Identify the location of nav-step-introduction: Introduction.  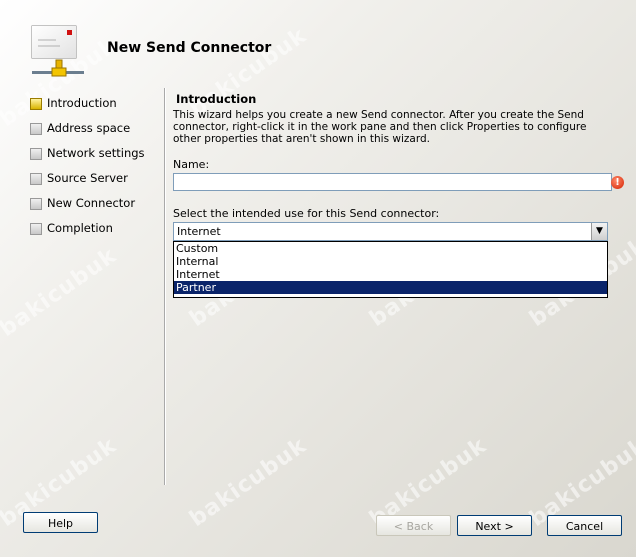
(95, 108).